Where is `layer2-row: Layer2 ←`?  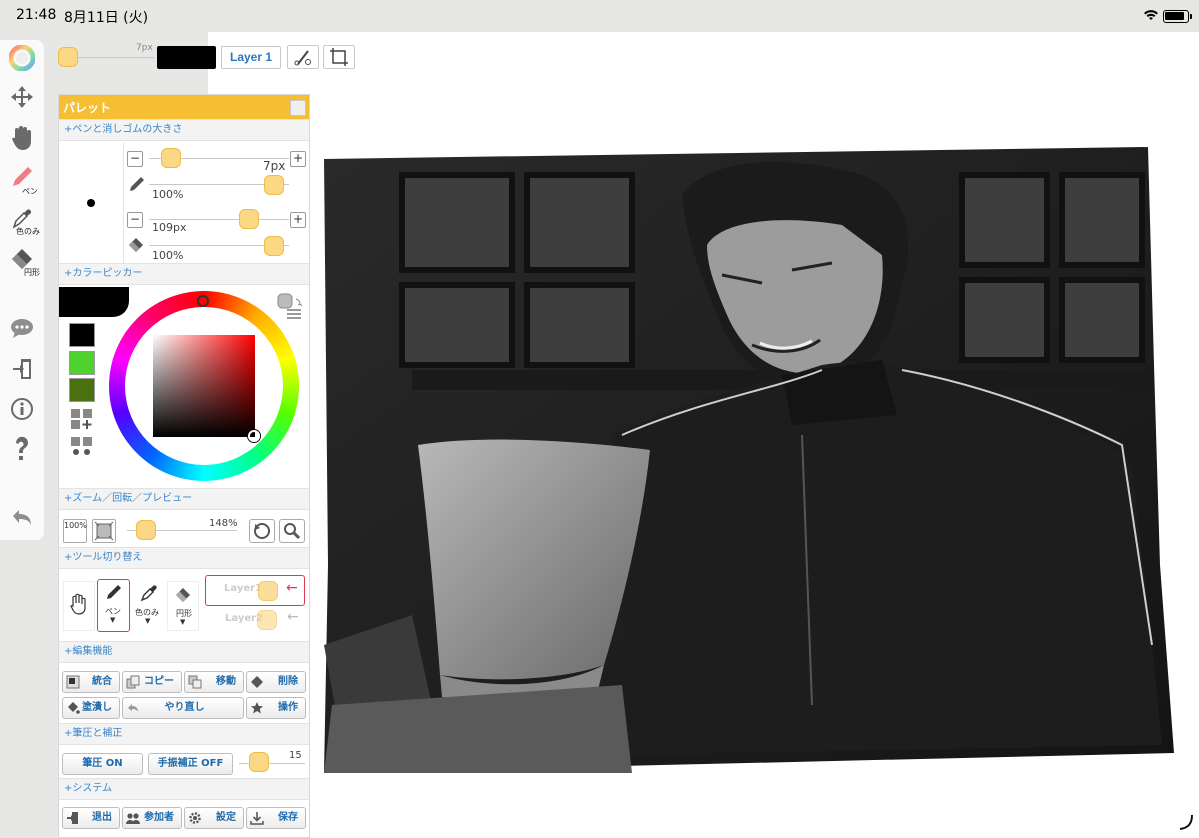
layer2-row: Layer2 ← is located at coordinates (255, 619).